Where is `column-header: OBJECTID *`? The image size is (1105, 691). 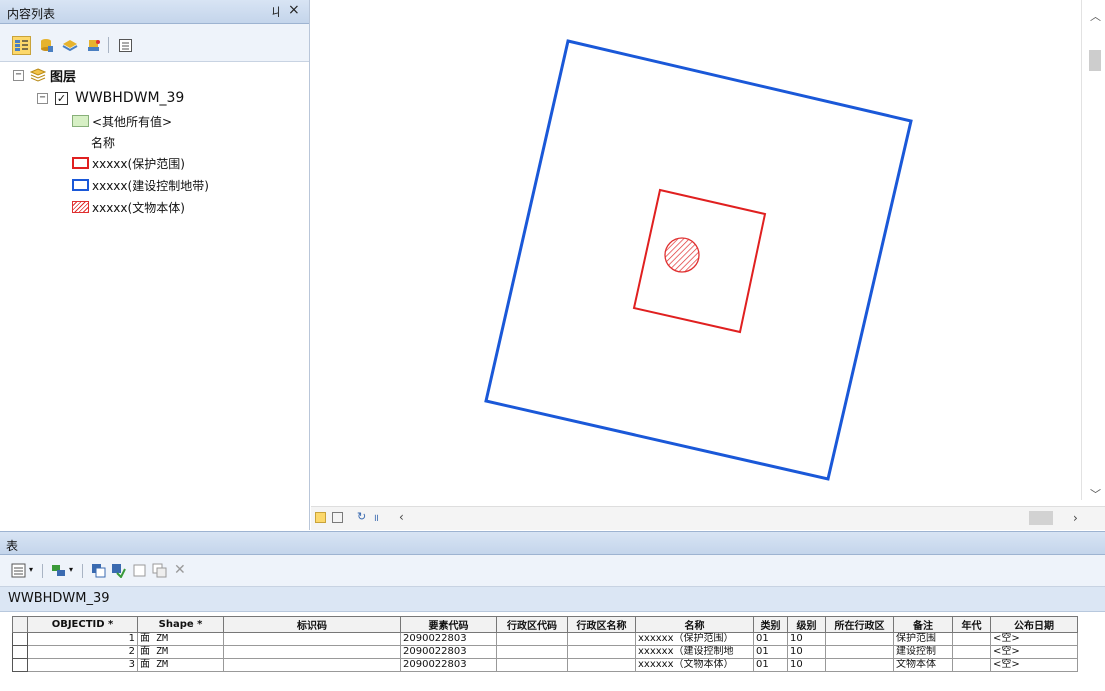
column-header: OBJECTID * is located at coordinates (82, 624).